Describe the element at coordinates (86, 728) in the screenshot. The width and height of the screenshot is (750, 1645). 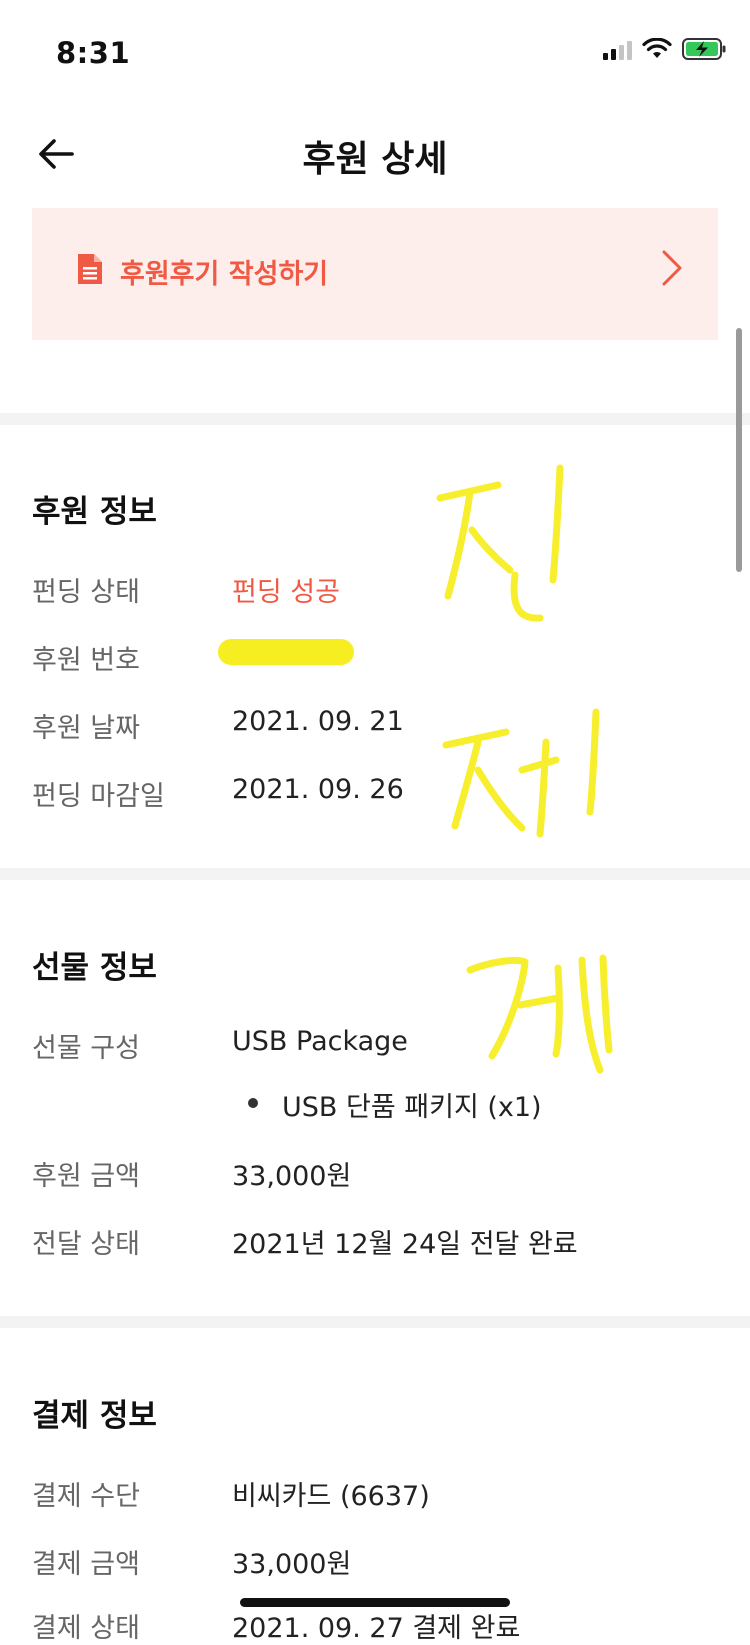
I see `sponsor-date-label: 후원 날짜` at that location.